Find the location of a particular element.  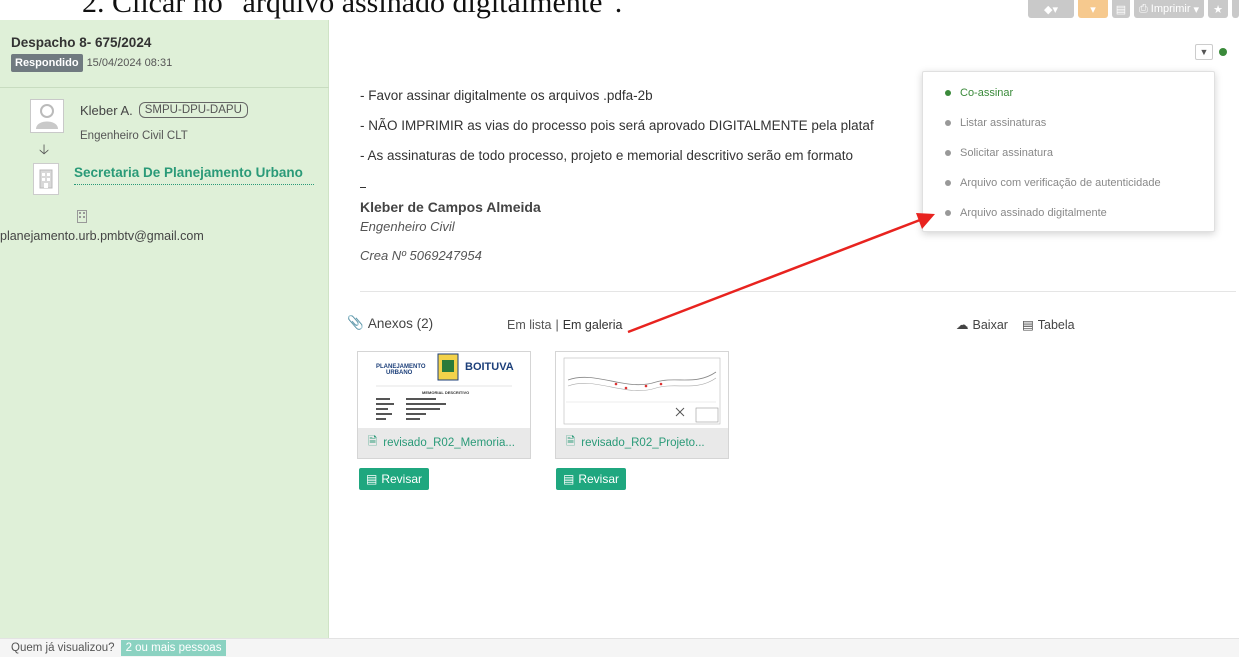

paperclip-icon: 📎 is located at coordinates (355, 322).